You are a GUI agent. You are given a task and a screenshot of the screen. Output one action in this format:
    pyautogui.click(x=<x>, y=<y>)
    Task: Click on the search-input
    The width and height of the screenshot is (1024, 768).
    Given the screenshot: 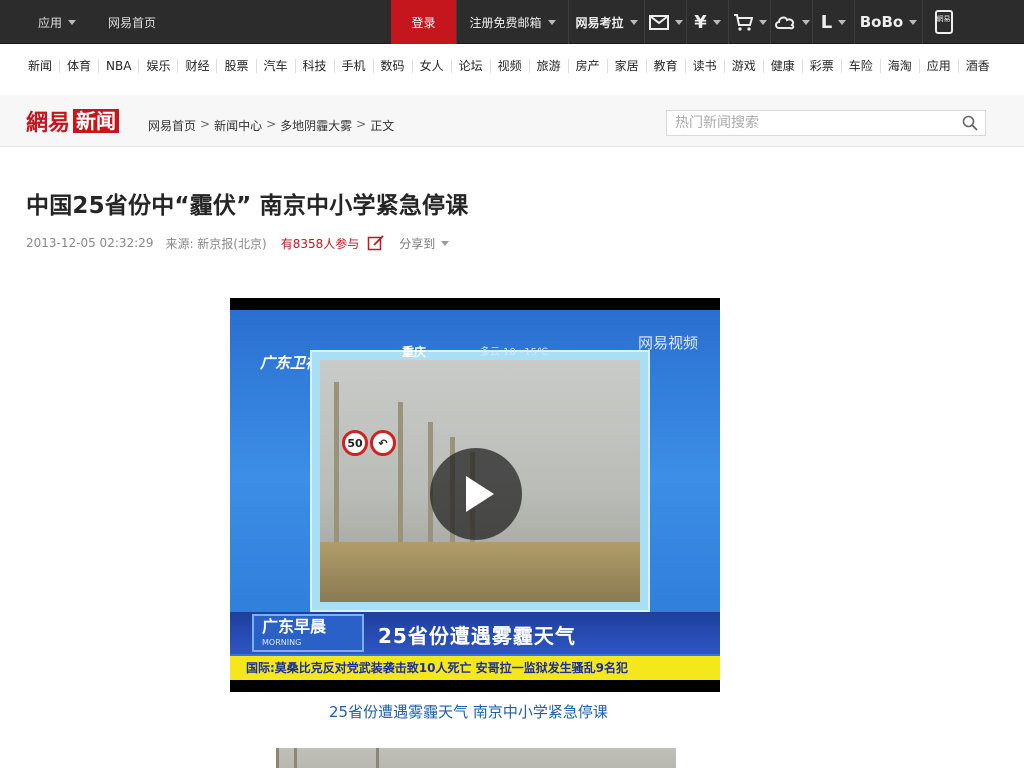 What is the action you would take?
    pyautogui.click(x=807, y=123)
    